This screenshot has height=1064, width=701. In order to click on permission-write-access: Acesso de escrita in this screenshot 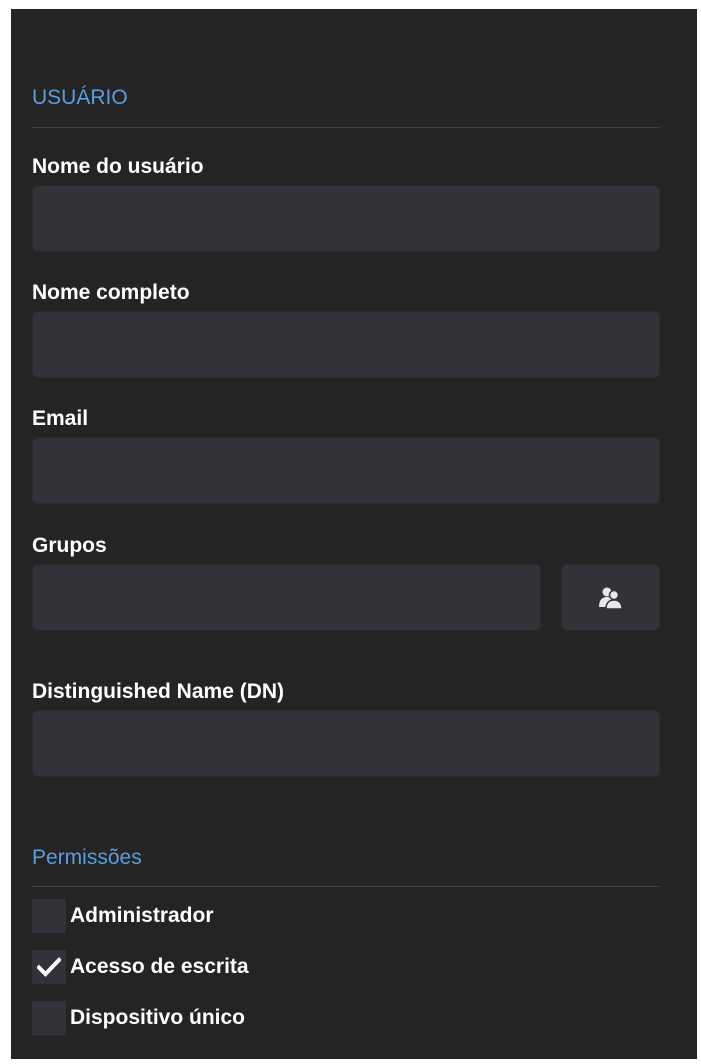, I will do `click(140, 967)`.